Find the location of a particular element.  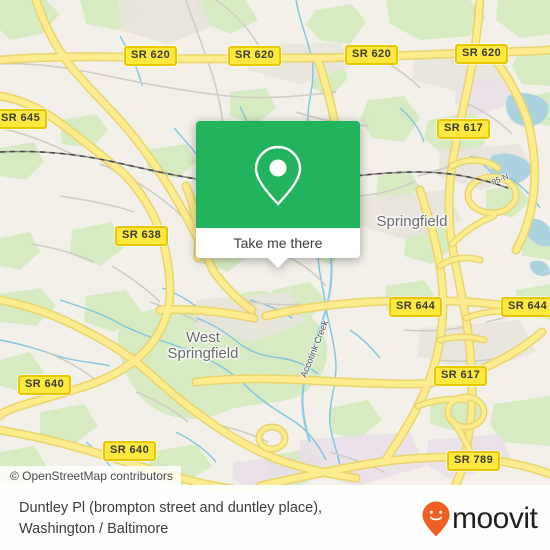

take-me-there-button: Take me there is located at coordinates (278, 248).